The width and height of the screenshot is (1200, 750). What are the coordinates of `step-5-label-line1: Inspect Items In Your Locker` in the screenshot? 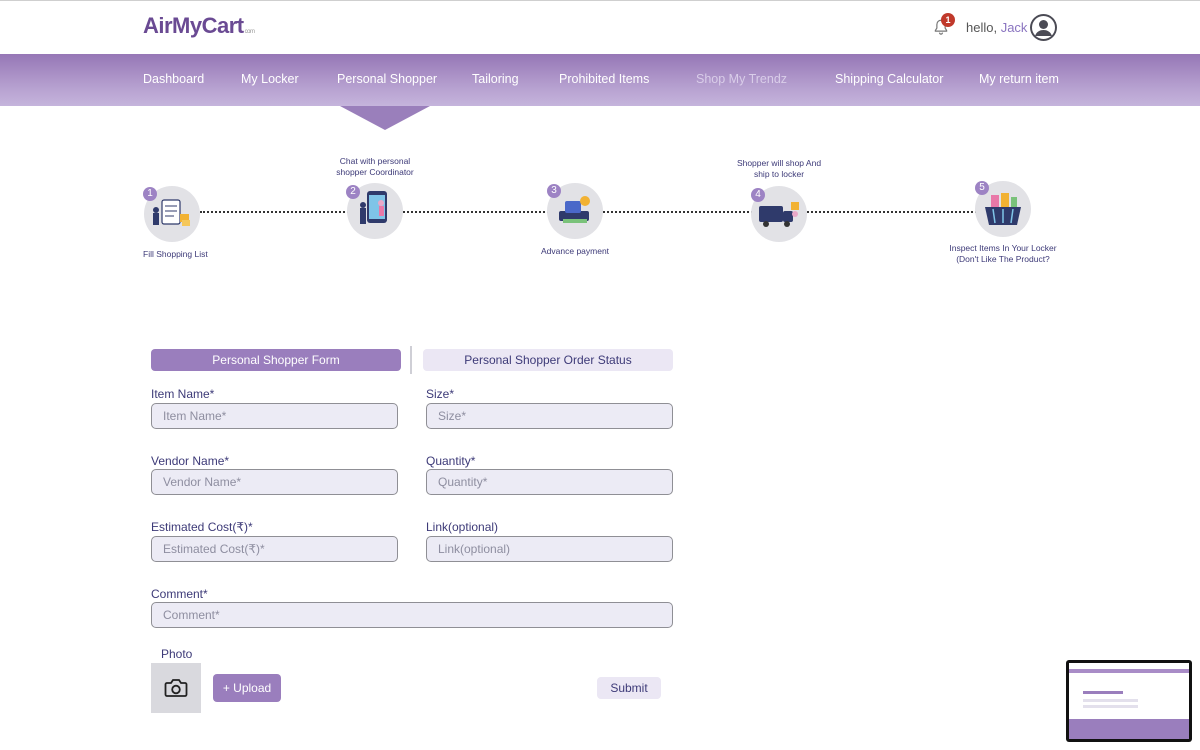 It's located at (1003, 248).